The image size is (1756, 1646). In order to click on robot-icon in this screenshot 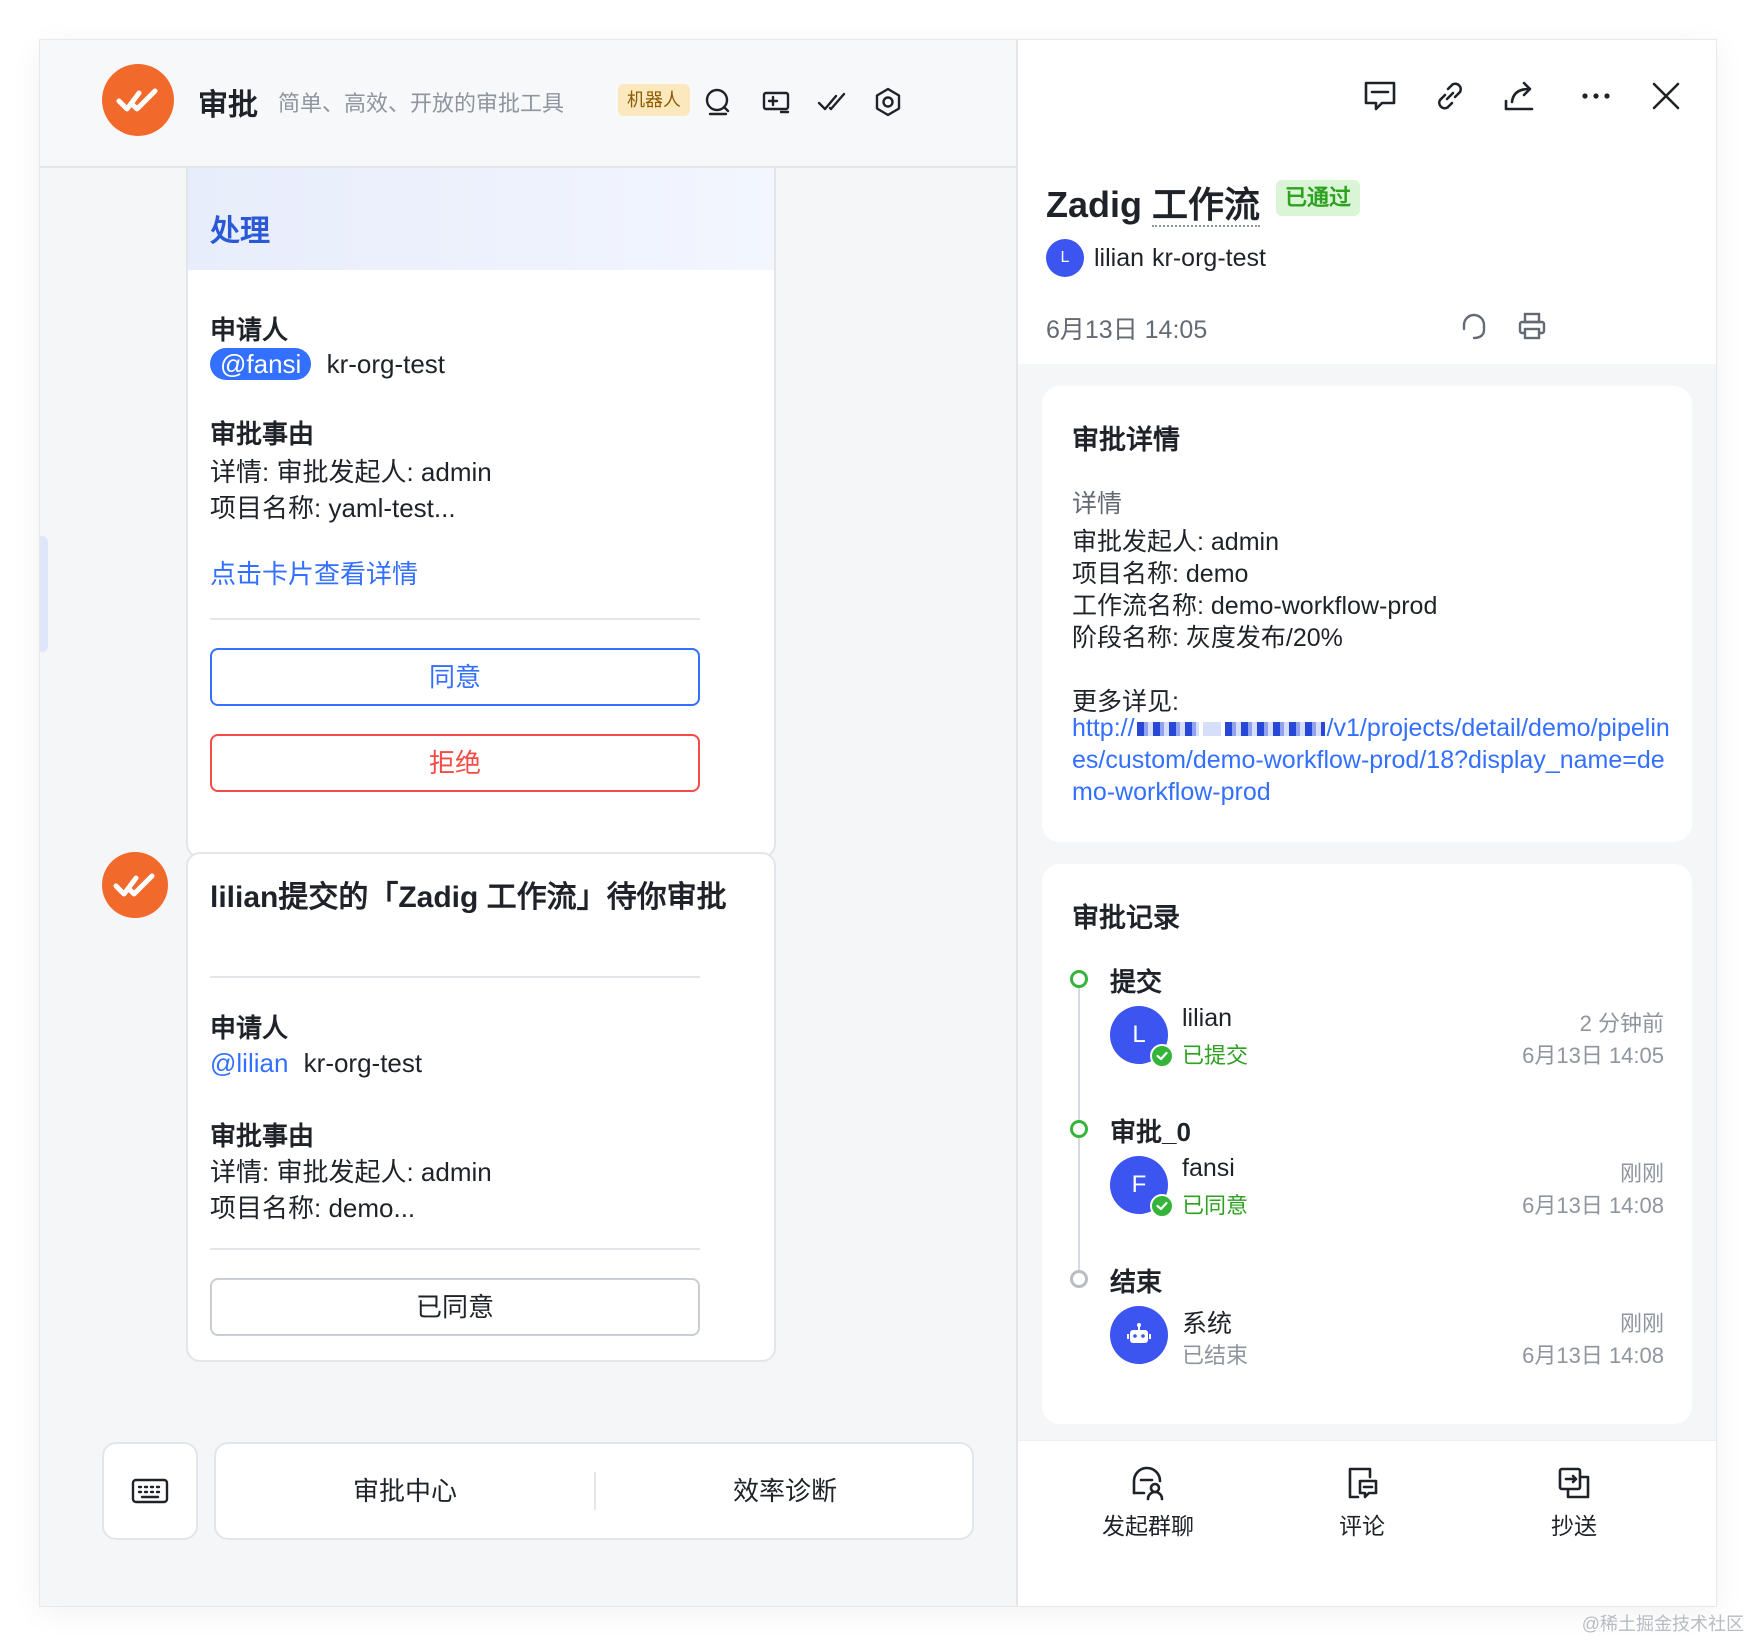, I will do `click(1139, 1333)`.